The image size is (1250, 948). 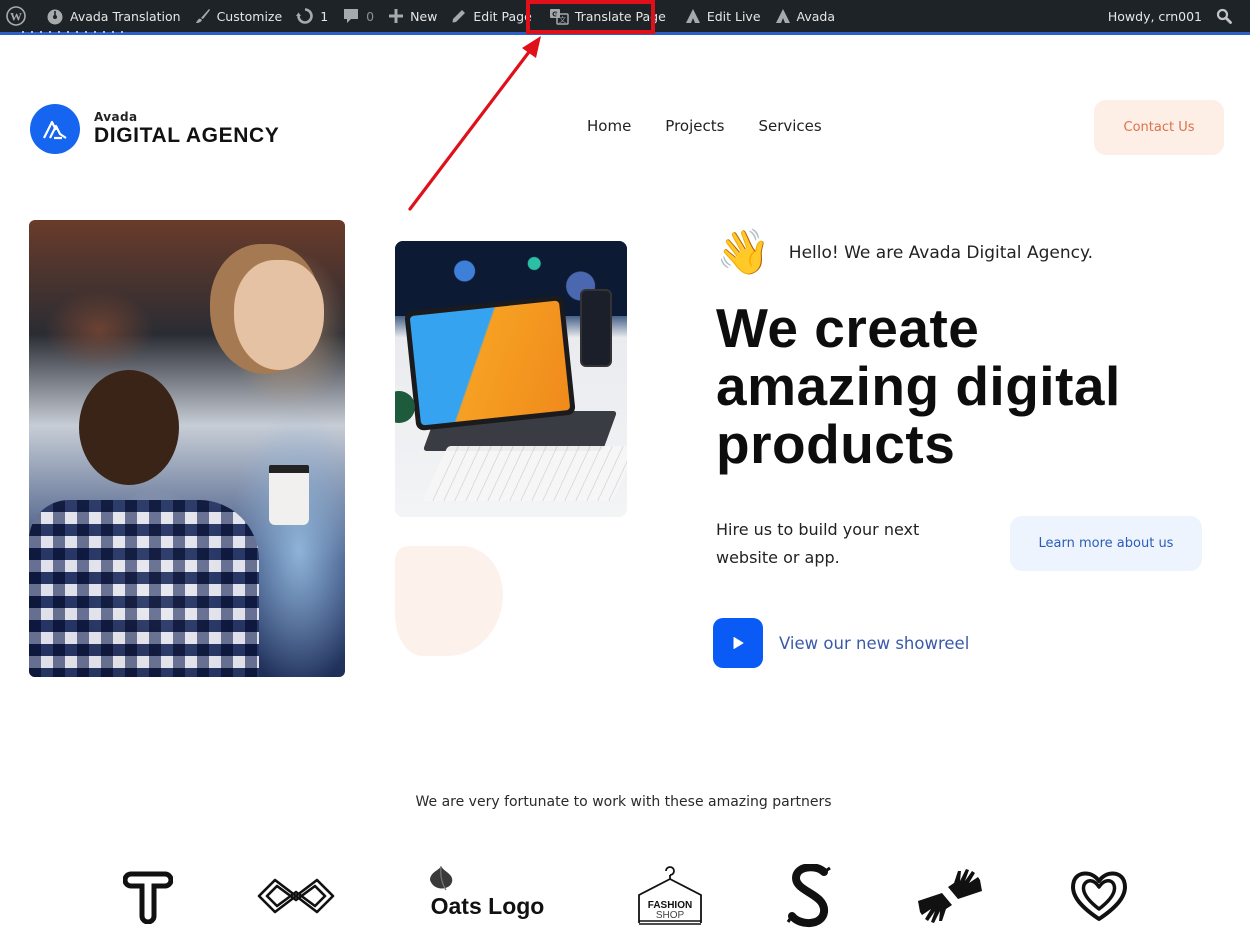 What do you see at coordinates (487, 905) in the screenshot?
I see `oats-logo-text: Oats Logo` at bounding box center [487, 905].